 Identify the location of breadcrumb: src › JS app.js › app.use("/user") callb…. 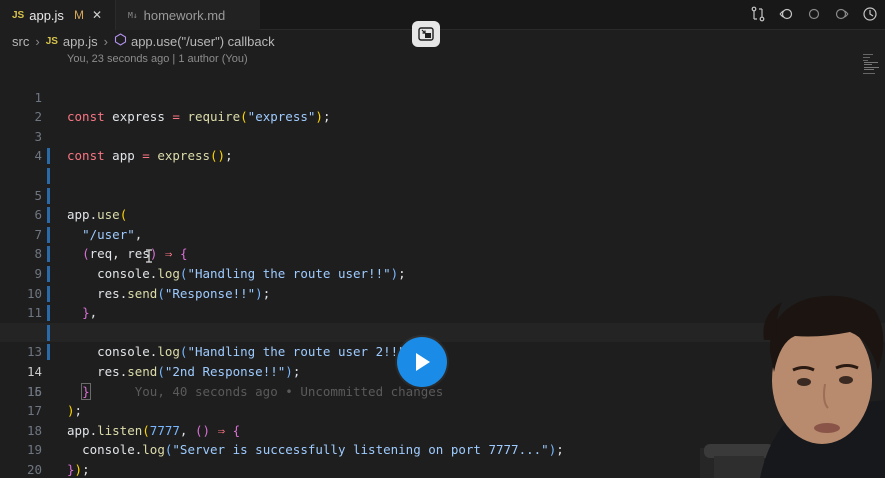
(442, 41).